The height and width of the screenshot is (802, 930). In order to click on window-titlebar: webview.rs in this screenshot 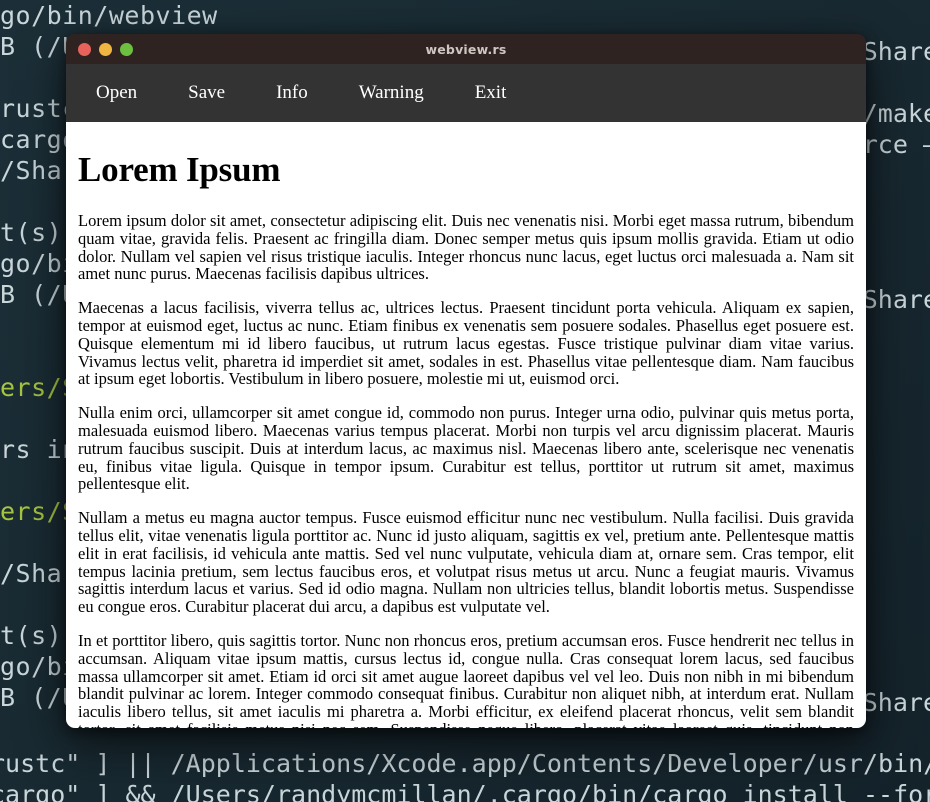, I will do `click(466, 49)`.